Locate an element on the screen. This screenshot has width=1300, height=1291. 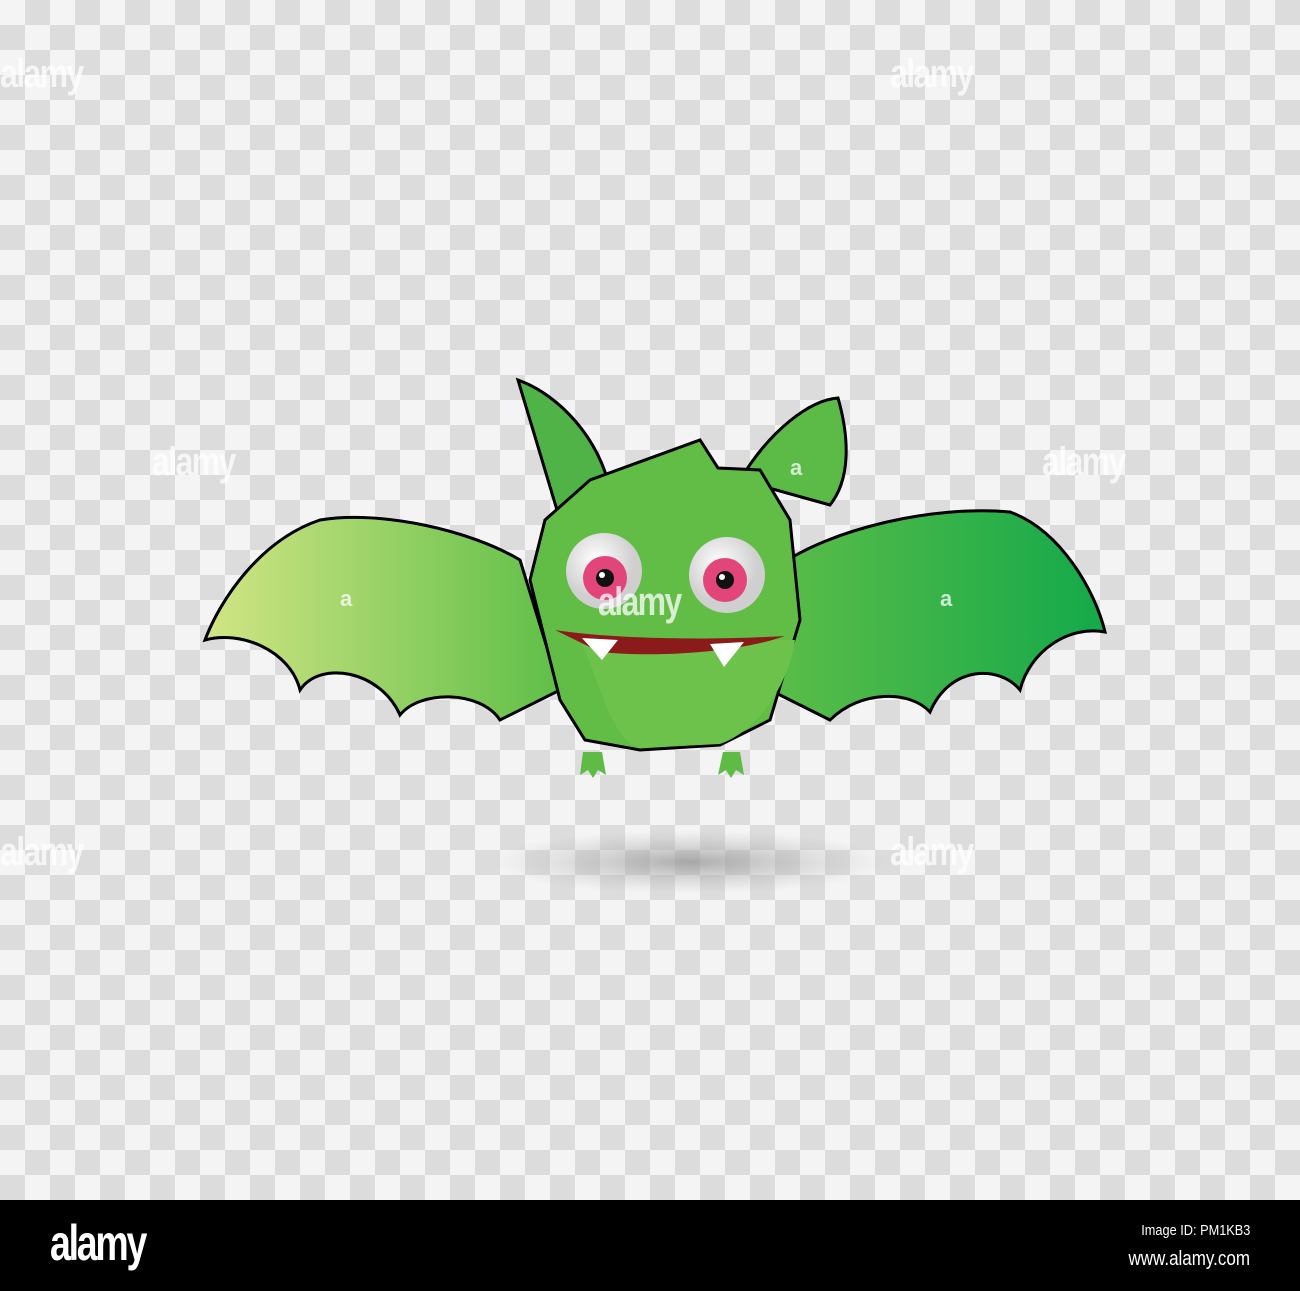
left-foot is located at coordinates (593, 765).